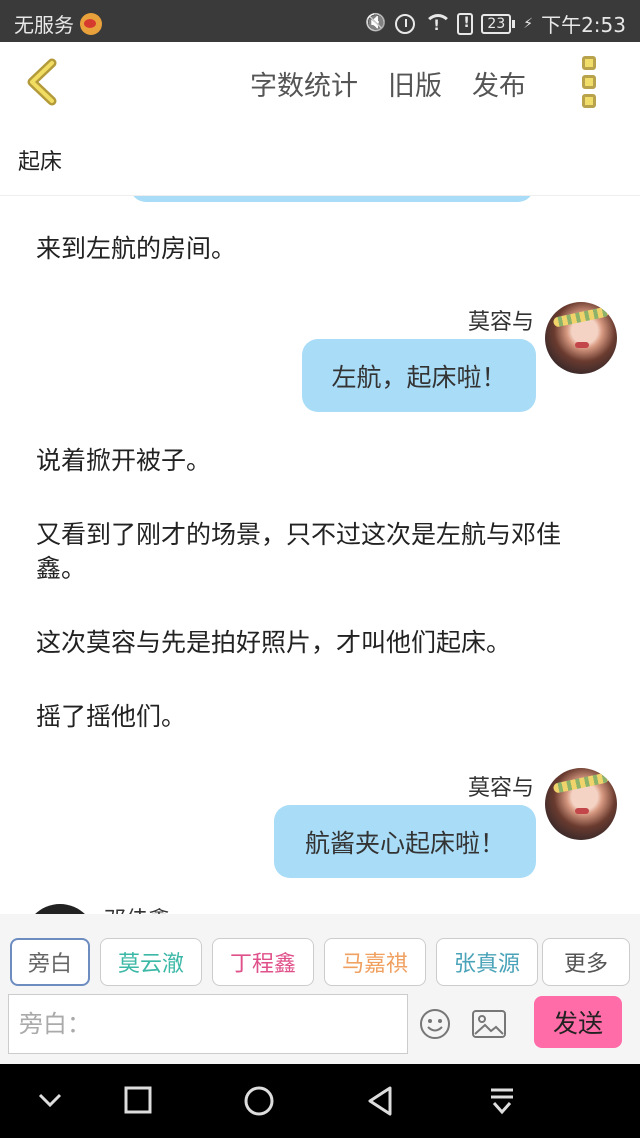  I want to click on role-chip: 莫云澈, so click(151, 962).